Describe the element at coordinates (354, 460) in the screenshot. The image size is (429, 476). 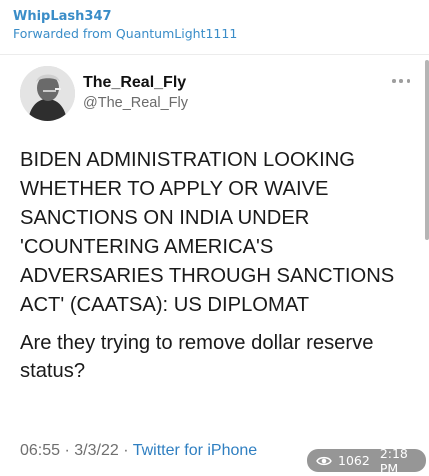
I see `view-count: 1062` at that location.